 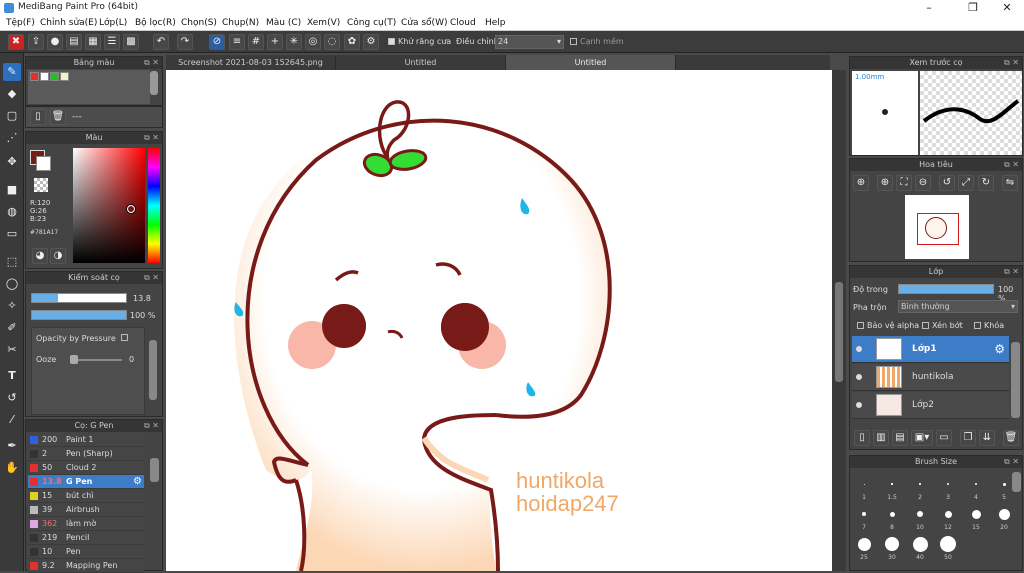 I want to click on add-layer-menu-icon: ▣▾, so click(x=922, y=438).